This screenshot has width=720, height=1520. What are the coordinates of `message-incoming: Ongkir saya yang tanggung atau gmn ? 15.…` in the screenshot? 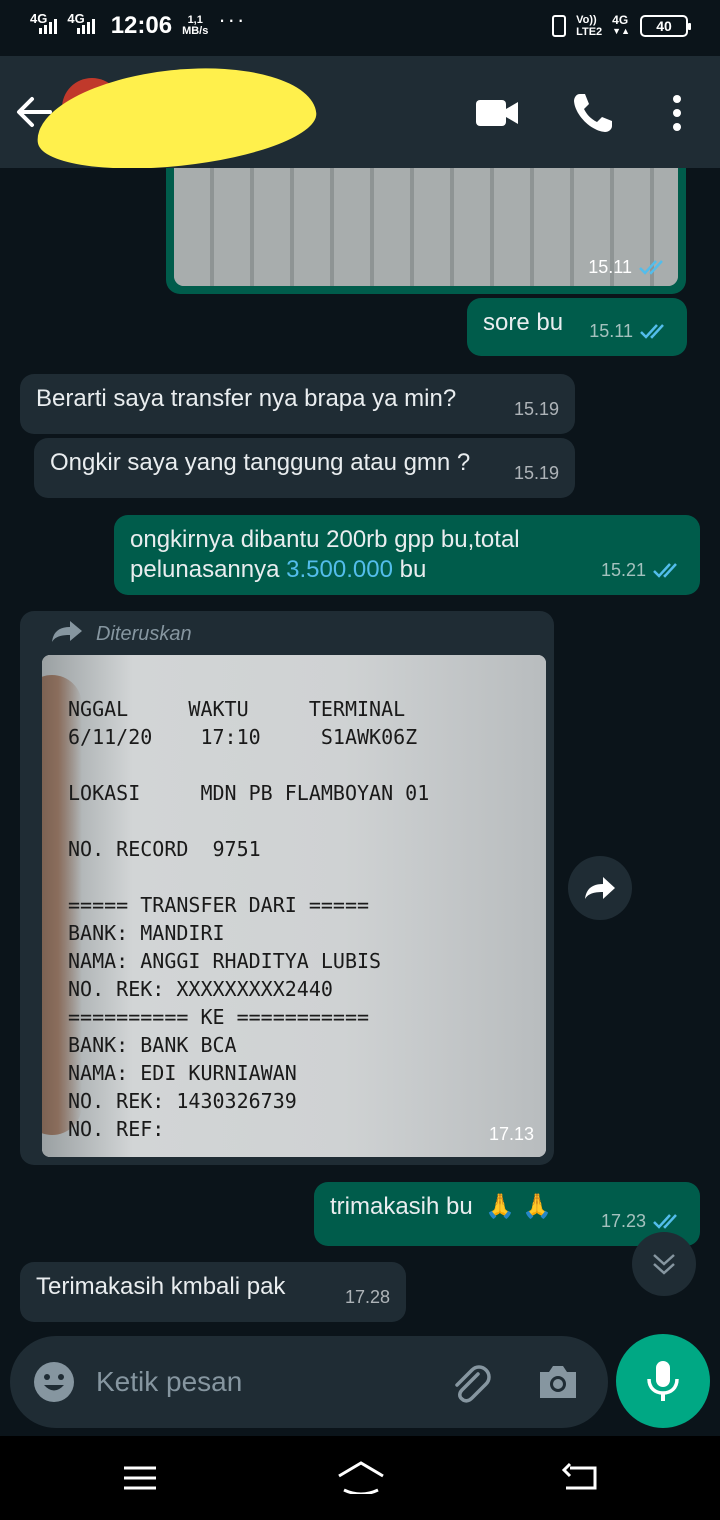 It's located at (304, 468).